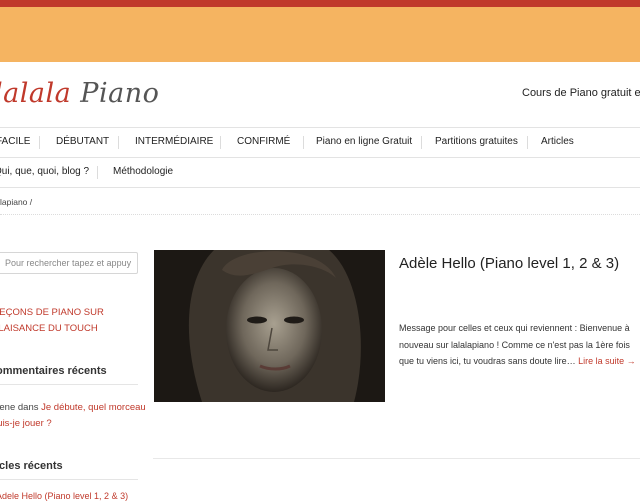  I want to click on nav-bottom-border, so click(320, 187).